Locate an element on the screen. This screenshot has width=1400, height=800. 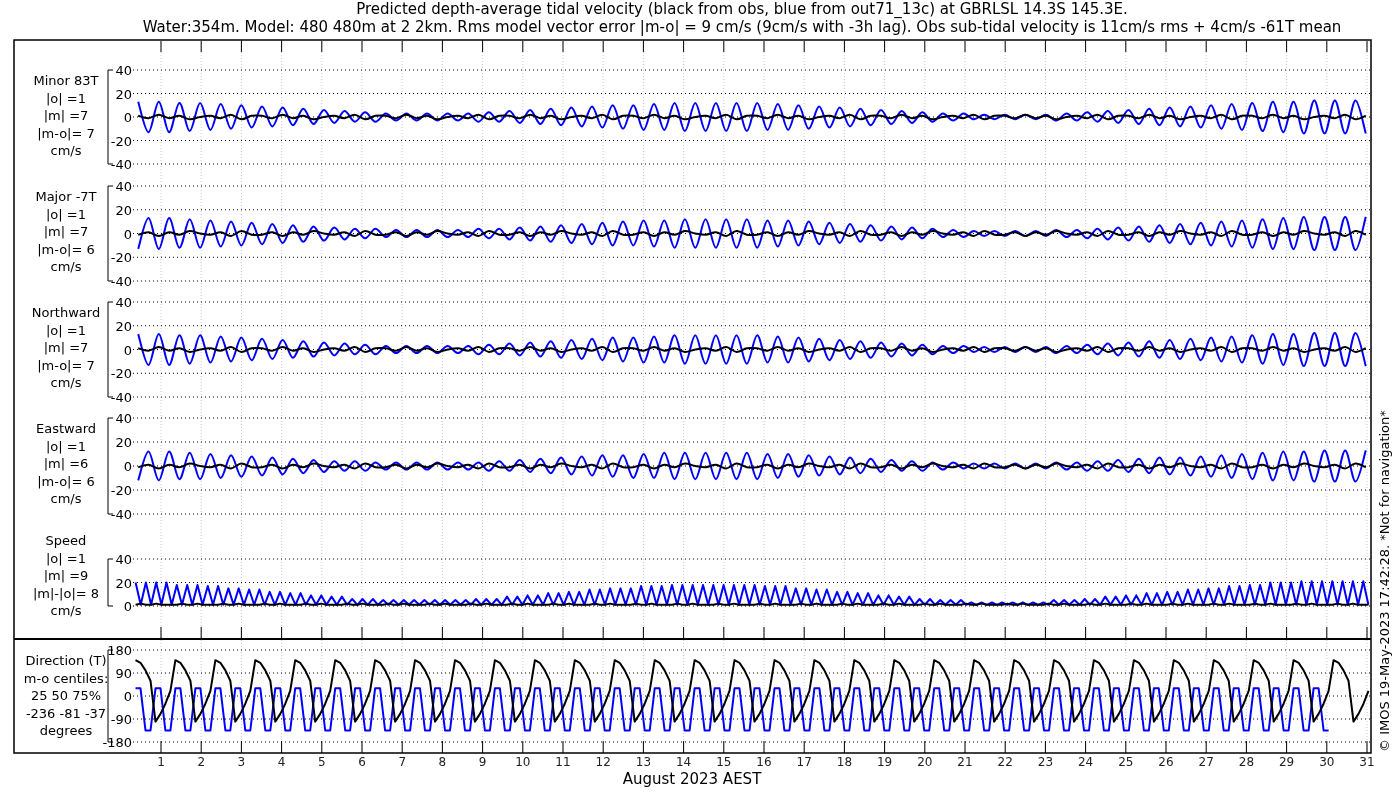
day-label: 28 is located at coordinates (1246, 762).